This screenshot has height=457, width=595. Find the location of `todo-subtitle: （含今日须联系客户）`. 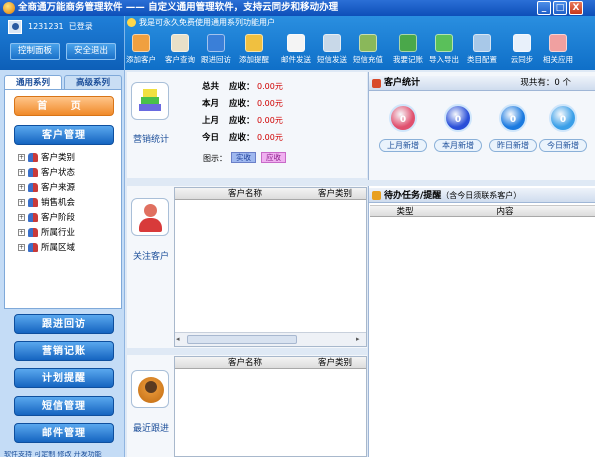

todo-subtitle: （含今日须联系客户） is located at coordinates (481, 195).